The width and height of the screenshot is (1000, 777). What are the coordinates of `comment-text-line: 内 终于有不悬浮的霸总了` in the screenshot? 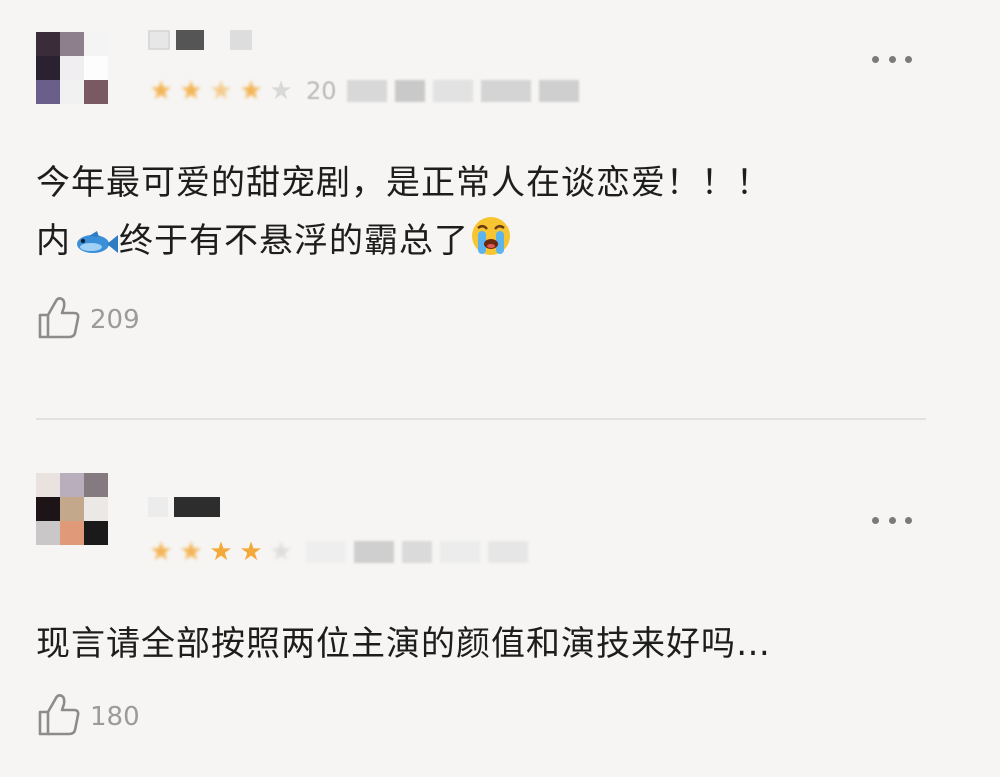 It's located at (403, 244).